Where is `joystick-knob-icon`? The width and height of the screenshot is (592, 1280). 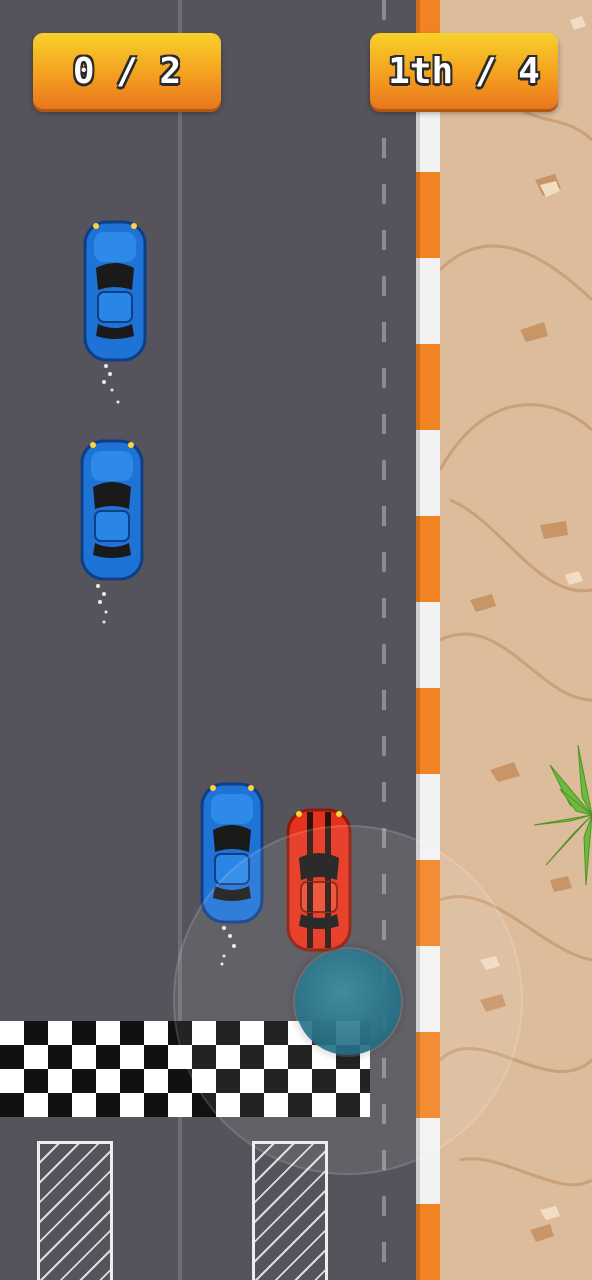
joystick-knob-icon is located at coordinates (348, 1002).